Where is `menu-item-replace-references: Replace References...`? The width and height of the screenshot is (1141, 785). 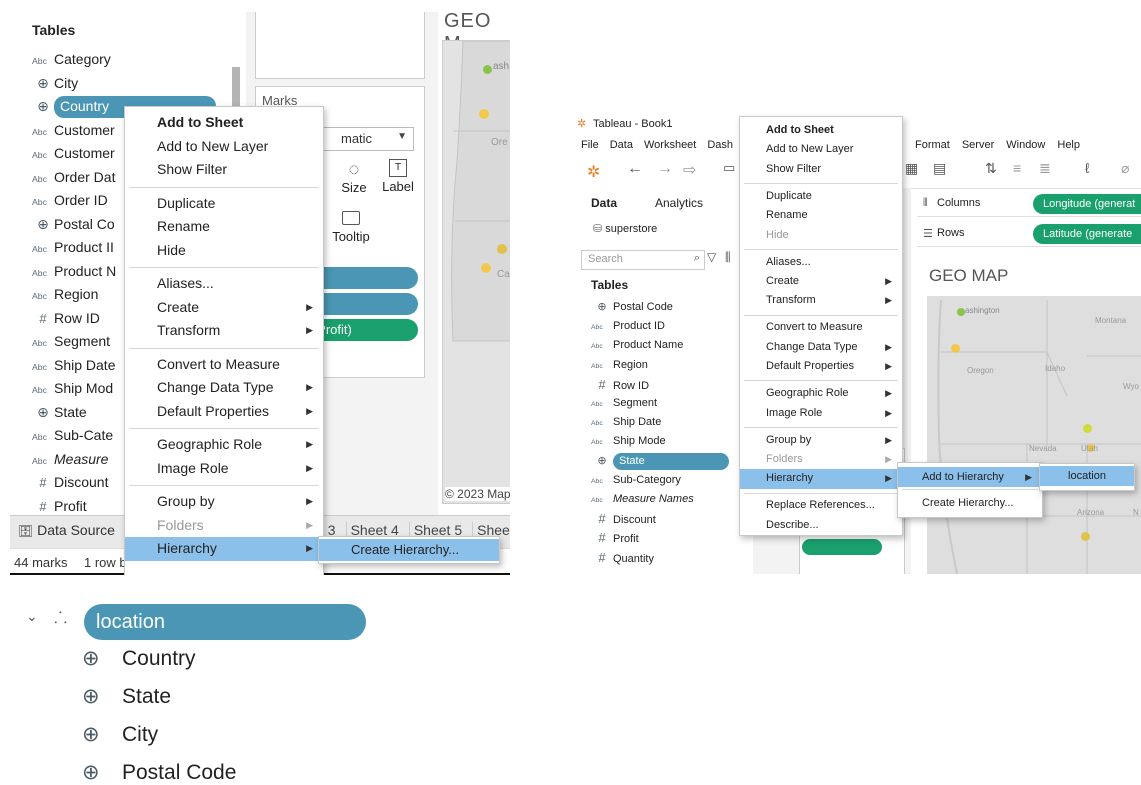 menu-item-replace-references: Replace References... is located at coordinates (821, 505).